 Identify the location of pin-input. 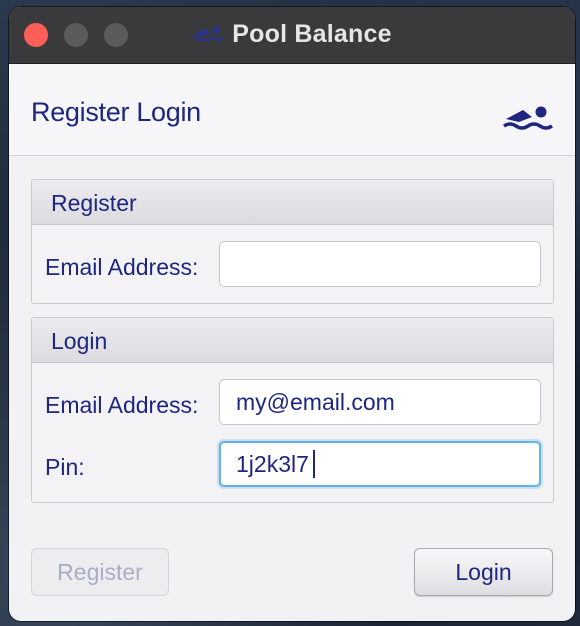
(380, 464).